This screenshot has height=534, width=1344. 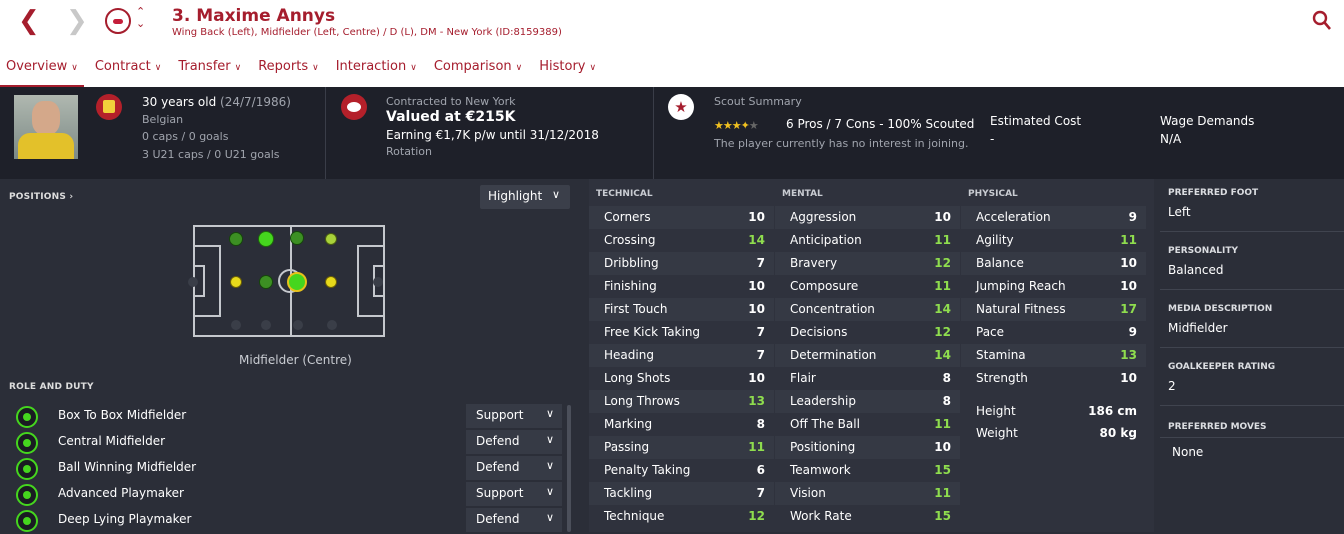 I want to click on attribute-name: Dribbling, so click(x=631, y=263).